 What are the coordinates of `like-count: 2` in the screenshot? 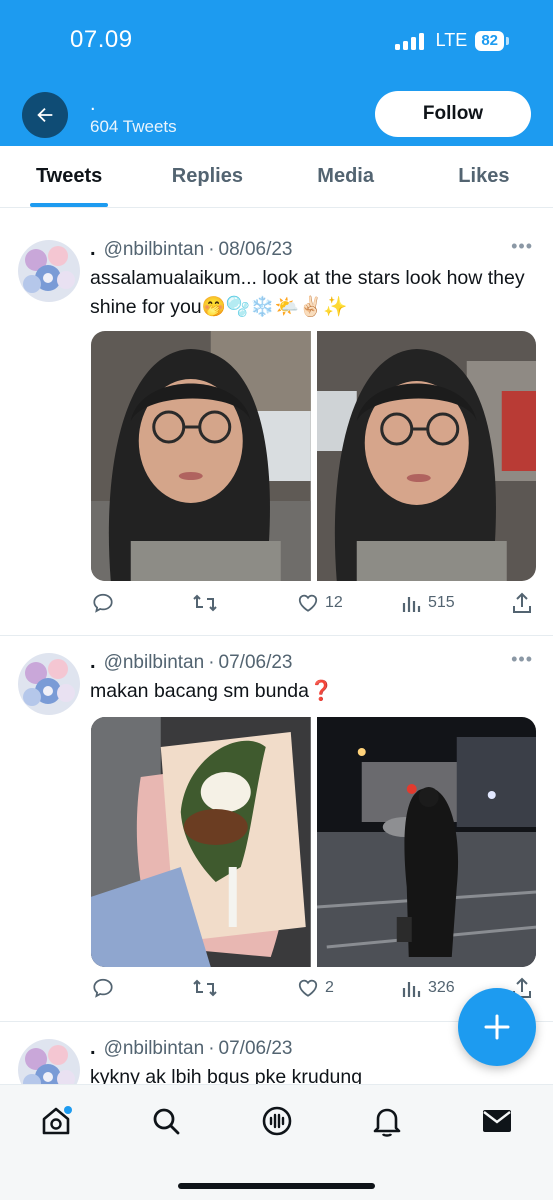 It's located at (329, 987).